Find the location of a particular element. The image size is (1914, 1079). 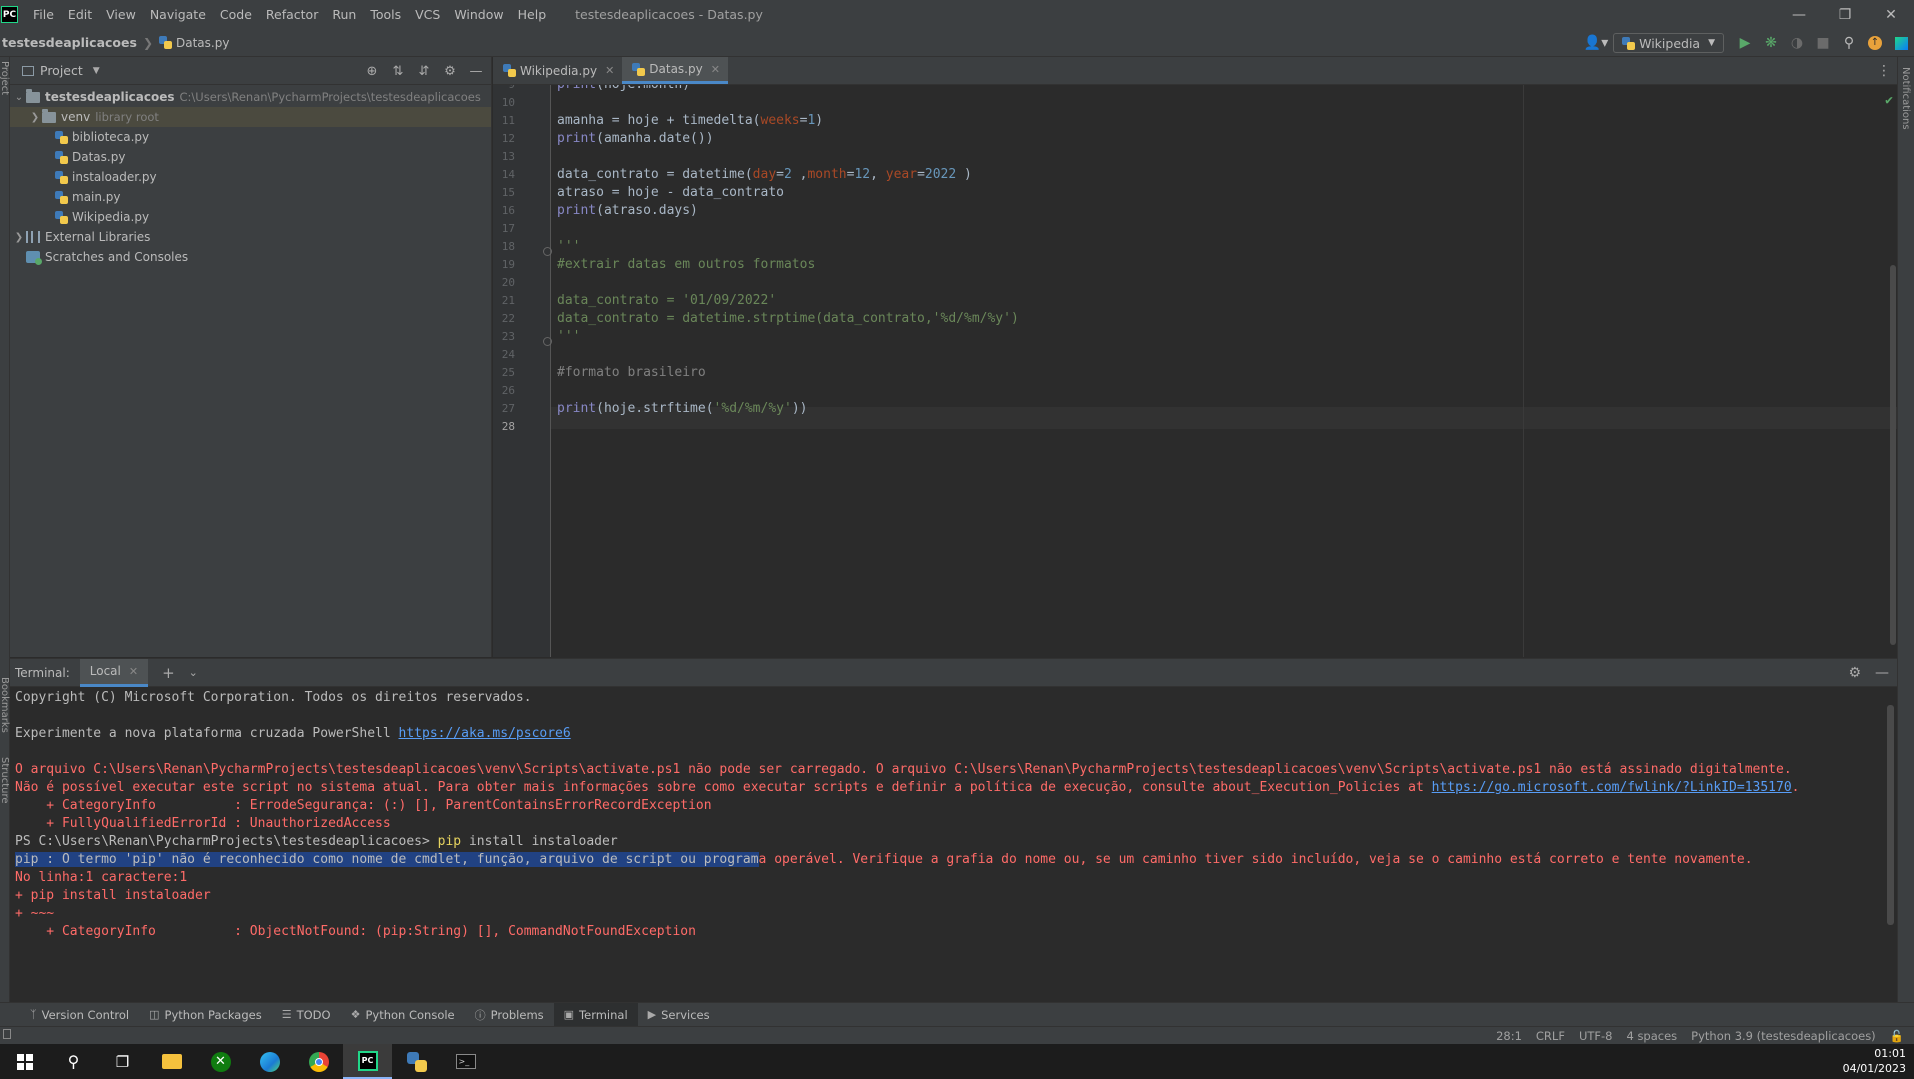

taskbar-search-button: ⚲ is located at coordinates (73, 1061).